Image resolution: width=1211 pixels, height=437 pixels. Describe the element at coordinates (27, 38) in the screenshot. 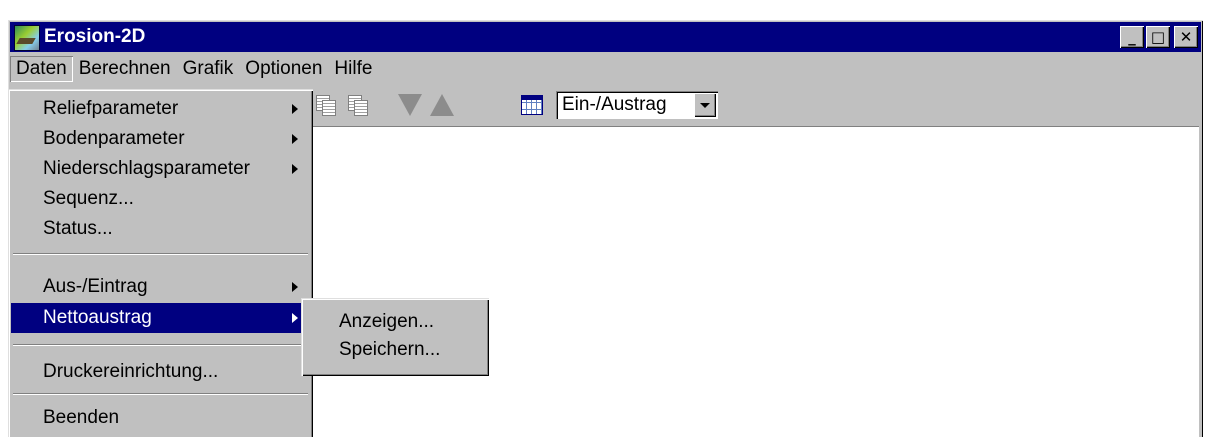

I see `landscape-icon` at that location.